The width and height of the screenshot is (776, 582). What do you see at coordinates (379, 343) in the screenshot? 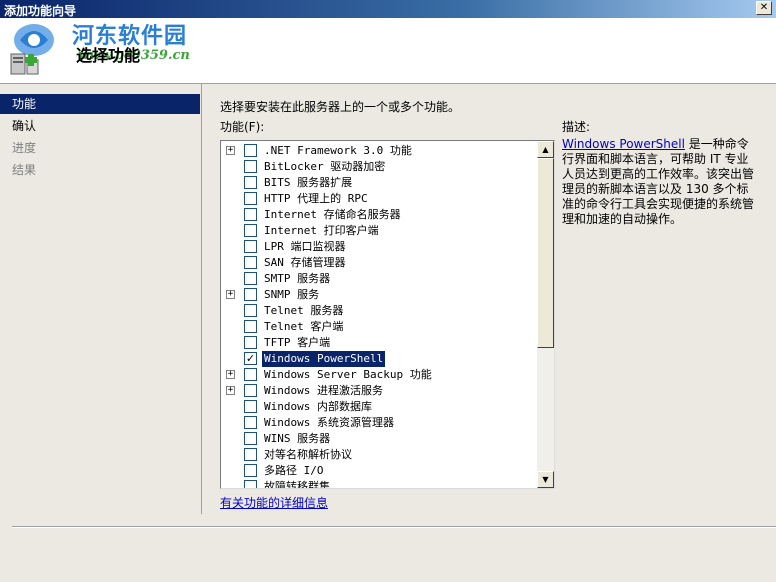
I see `feature-row: TFTP 客户端` at bounding box center [379, 343].